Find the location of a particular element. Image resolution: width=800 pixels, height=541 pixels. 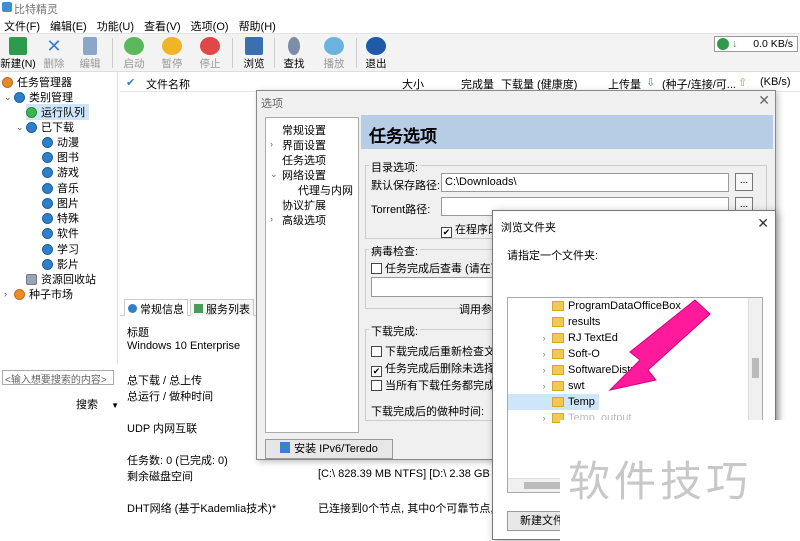

tree-root: 任务管理器 is located at coordinates (37, 82).